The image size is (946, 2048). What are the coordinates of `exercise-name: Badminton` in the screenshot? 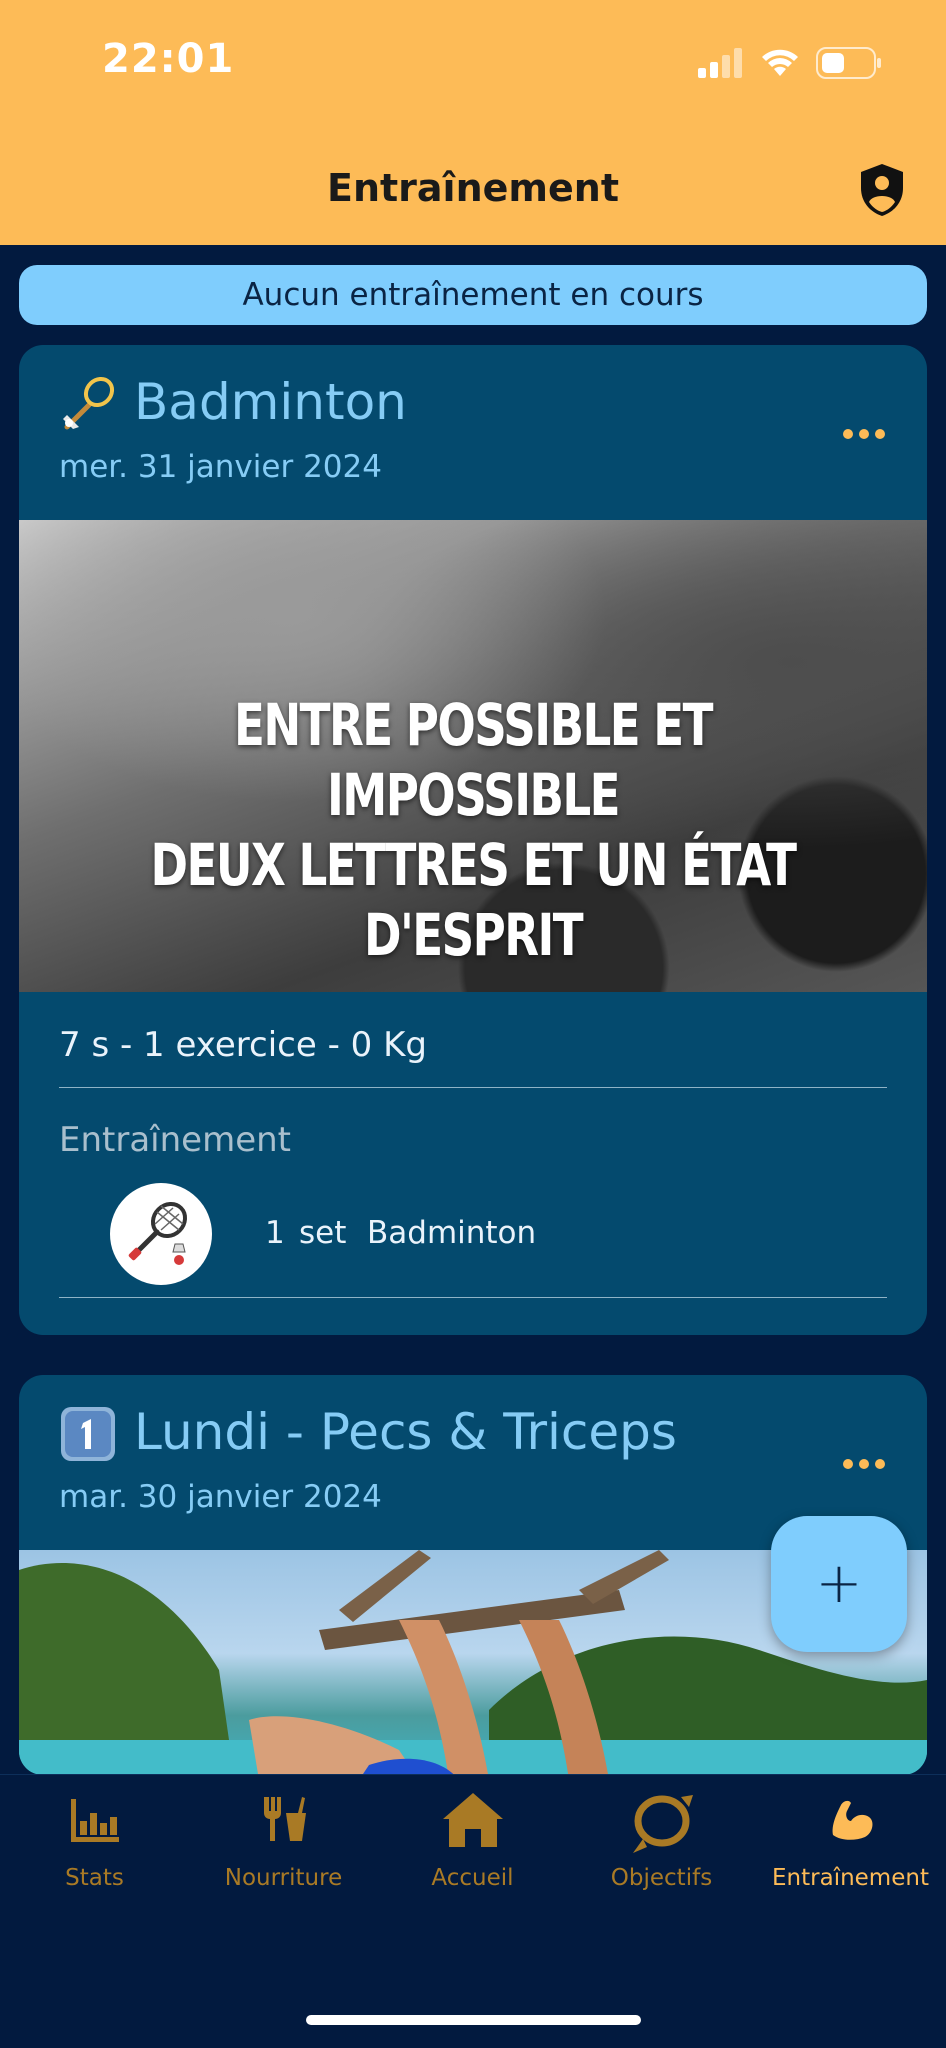 It's located at (452, 1233).